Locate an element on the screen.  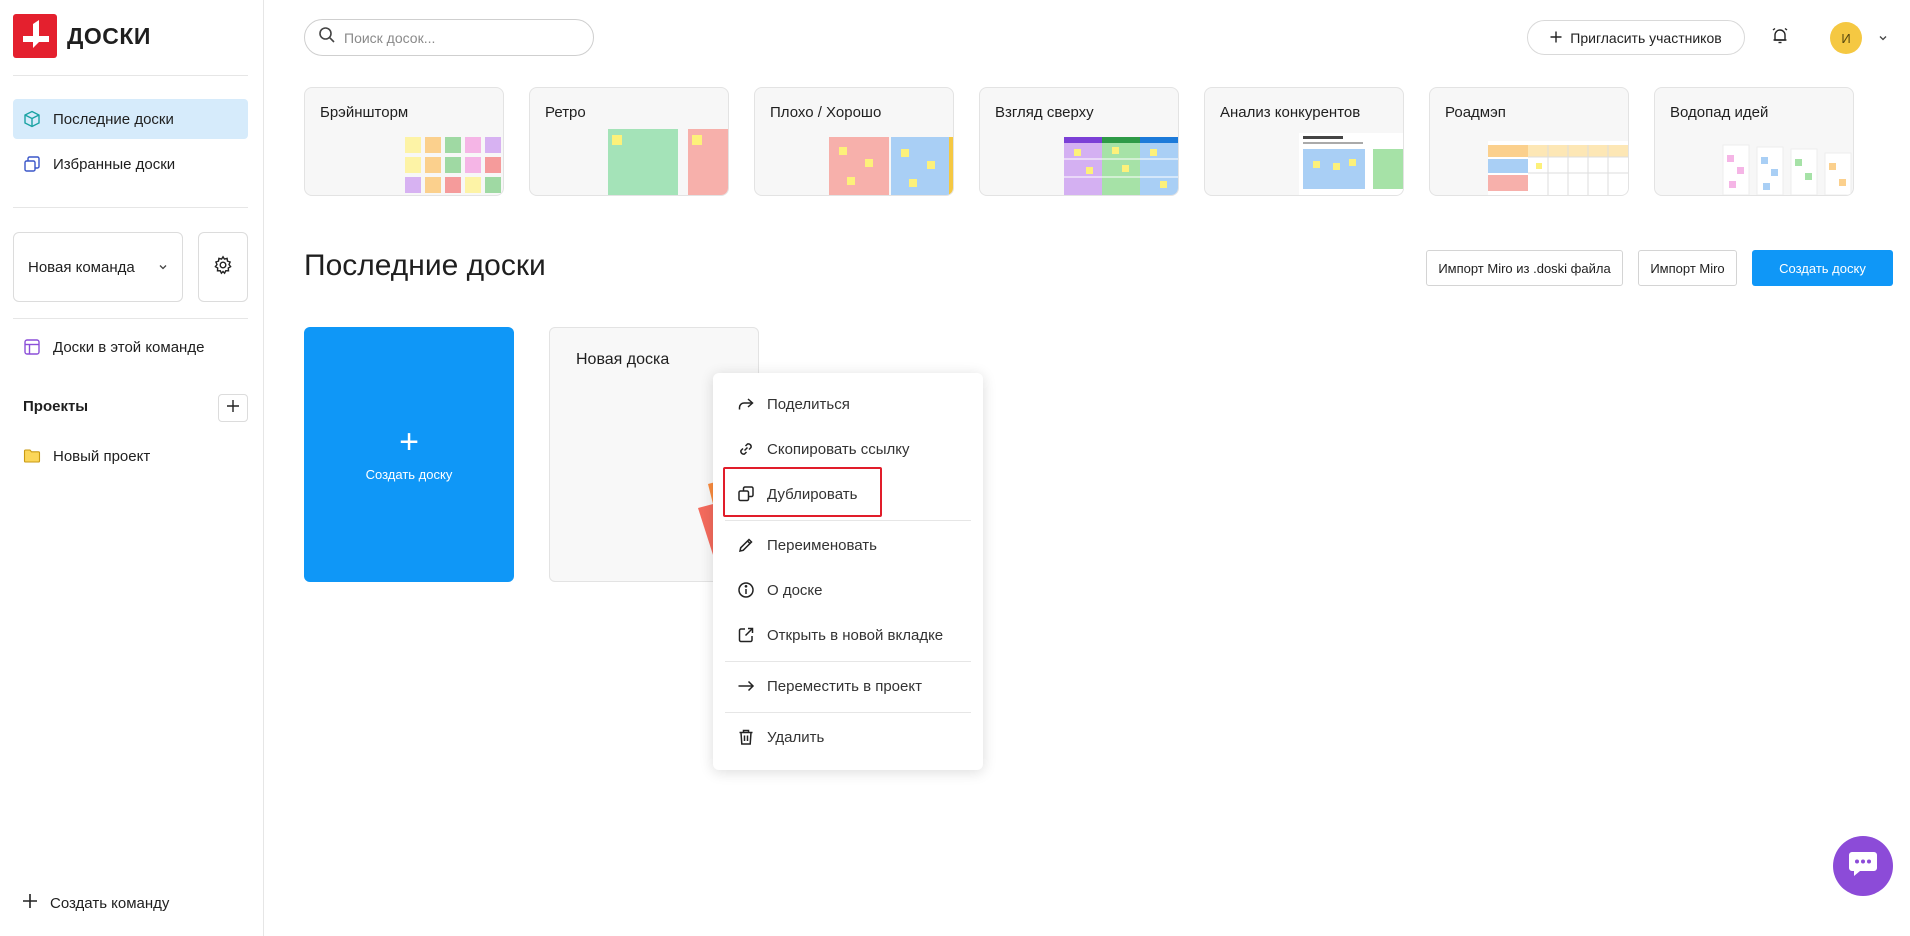
sidebar-item-label: Доски в этой команде is located at coordinates (129, 347).